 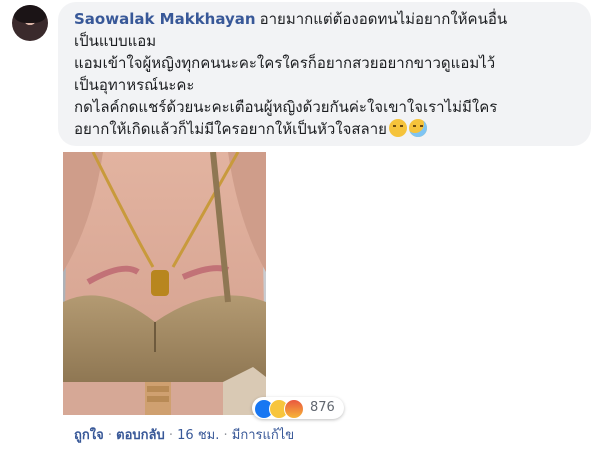 I want to click on comment-actions: ถูกใจ · ตอบกลับ · 16 ชม. · มีการแก้ไข, so click(x=184, y=434).